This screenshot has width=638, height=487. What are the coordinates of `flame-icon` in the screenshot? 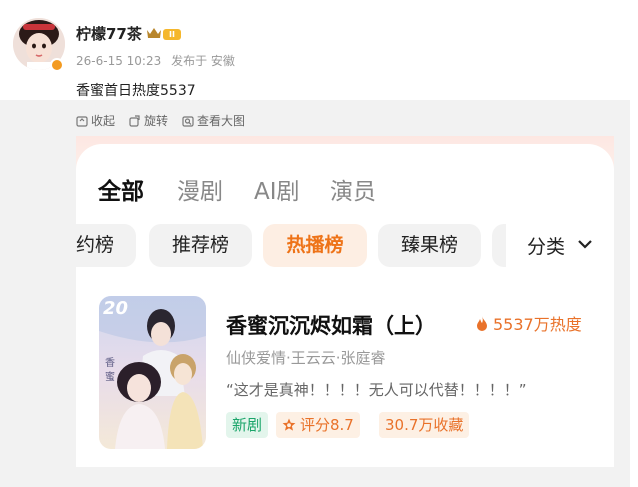 It's located at (482, 323).